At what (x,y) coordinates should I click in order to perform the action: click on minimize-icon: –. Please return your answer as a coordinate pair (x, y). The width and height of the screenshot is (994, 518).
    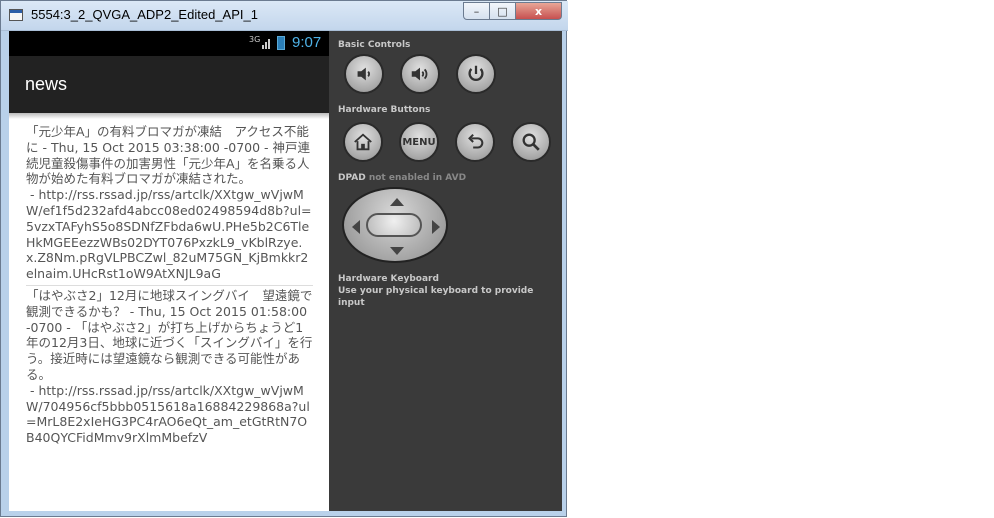
    Looking at the image, I should click on (476, 11).